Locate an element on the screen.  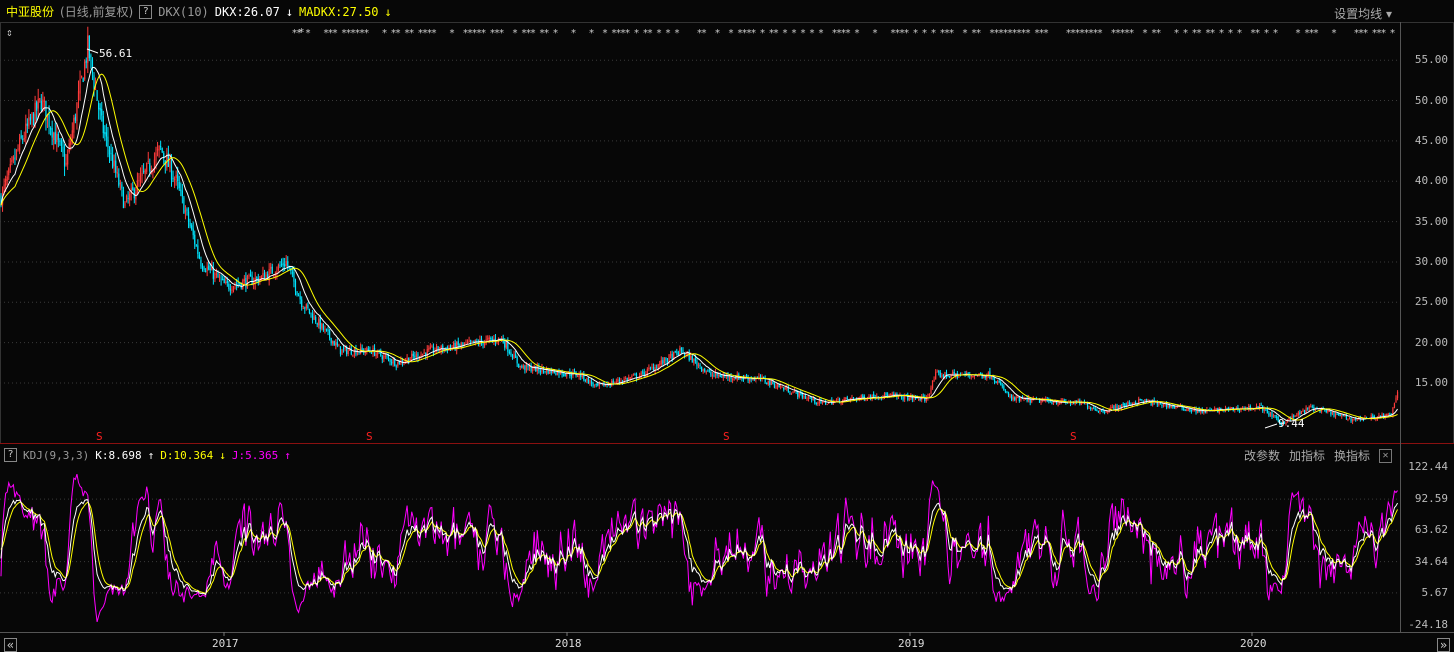
scroll-right-button: » is located at coordinates (1443, 645).